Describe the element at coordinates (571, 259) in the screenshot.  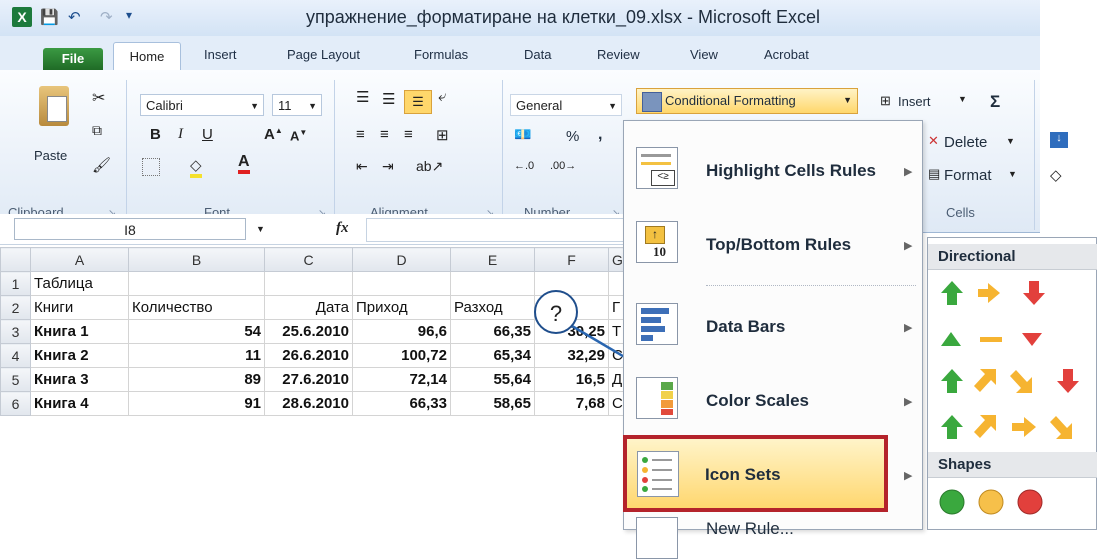
I see `column-header-f: F` at that location.